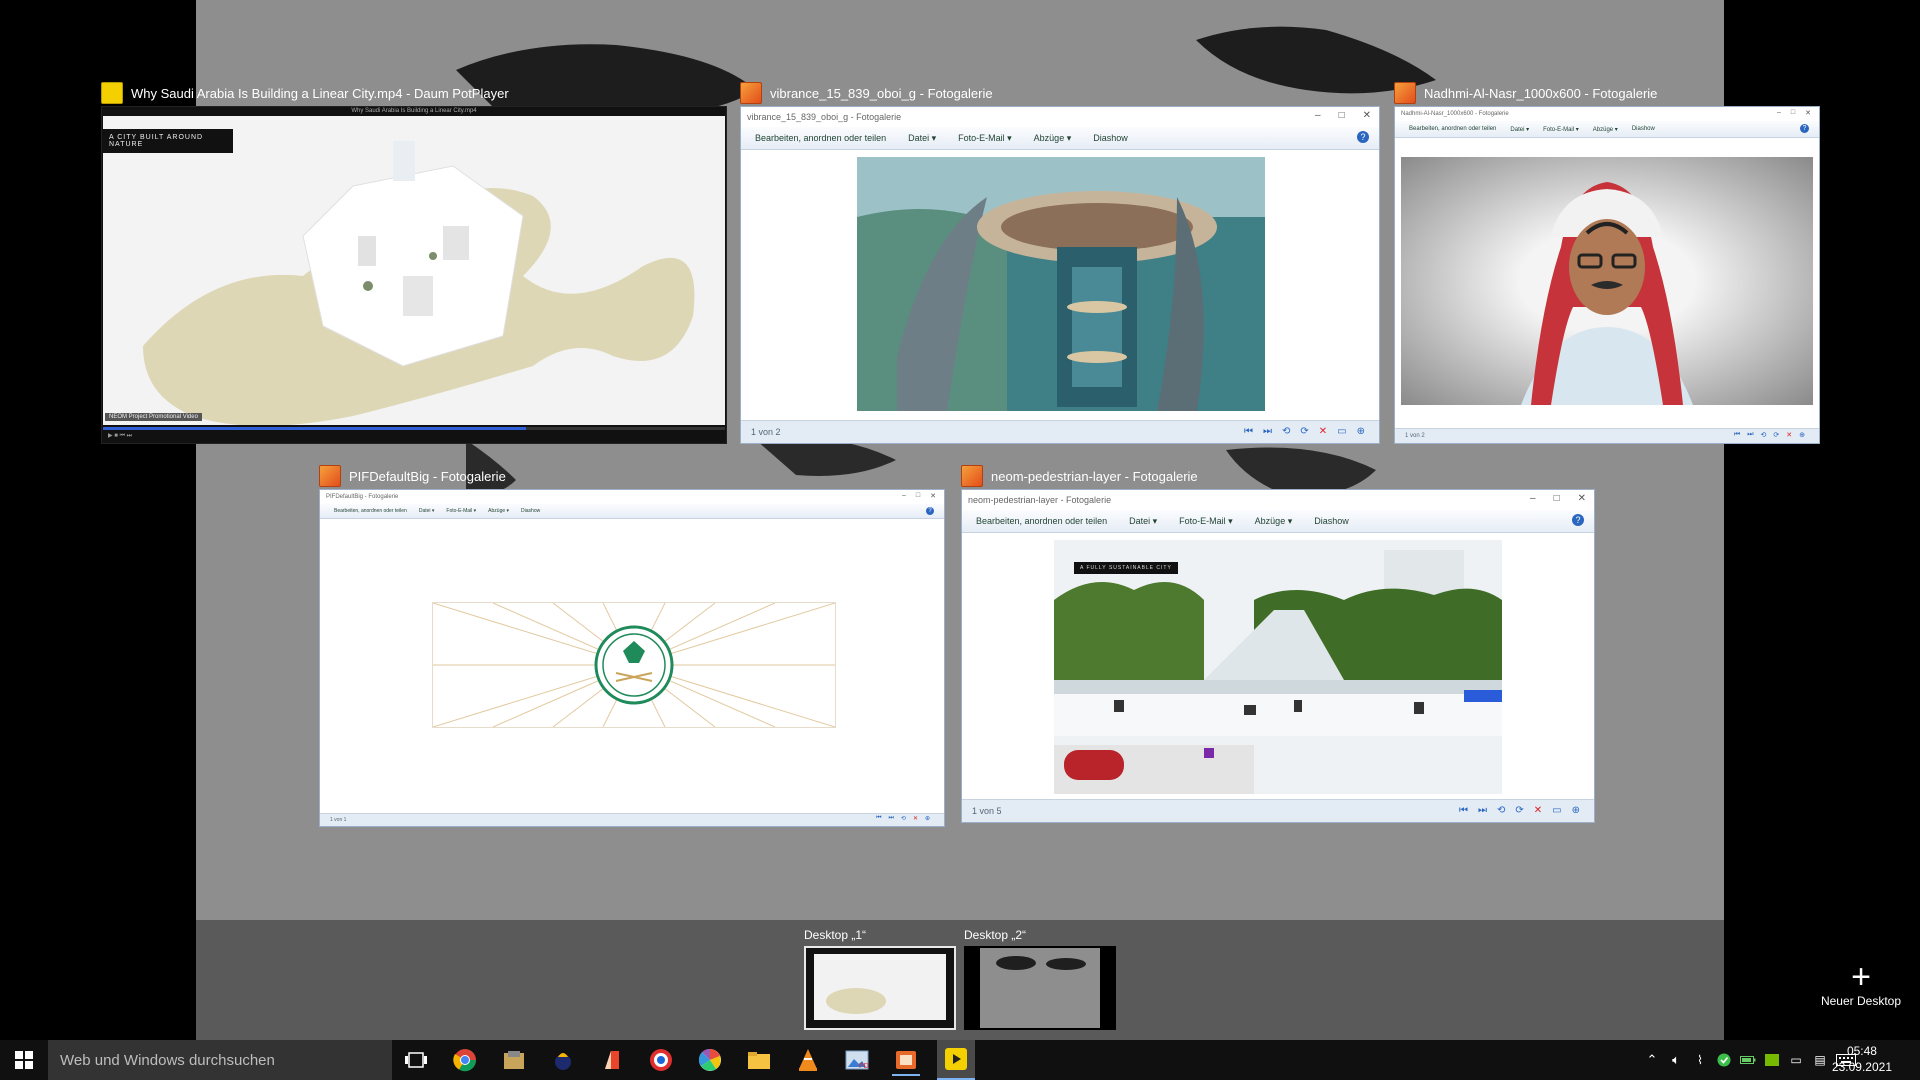 This screenshot has width=1920, height=1080. Describe the element at coordinates (1796, 1060) in the screenshot. I see `display-icon: ▭` at that location.